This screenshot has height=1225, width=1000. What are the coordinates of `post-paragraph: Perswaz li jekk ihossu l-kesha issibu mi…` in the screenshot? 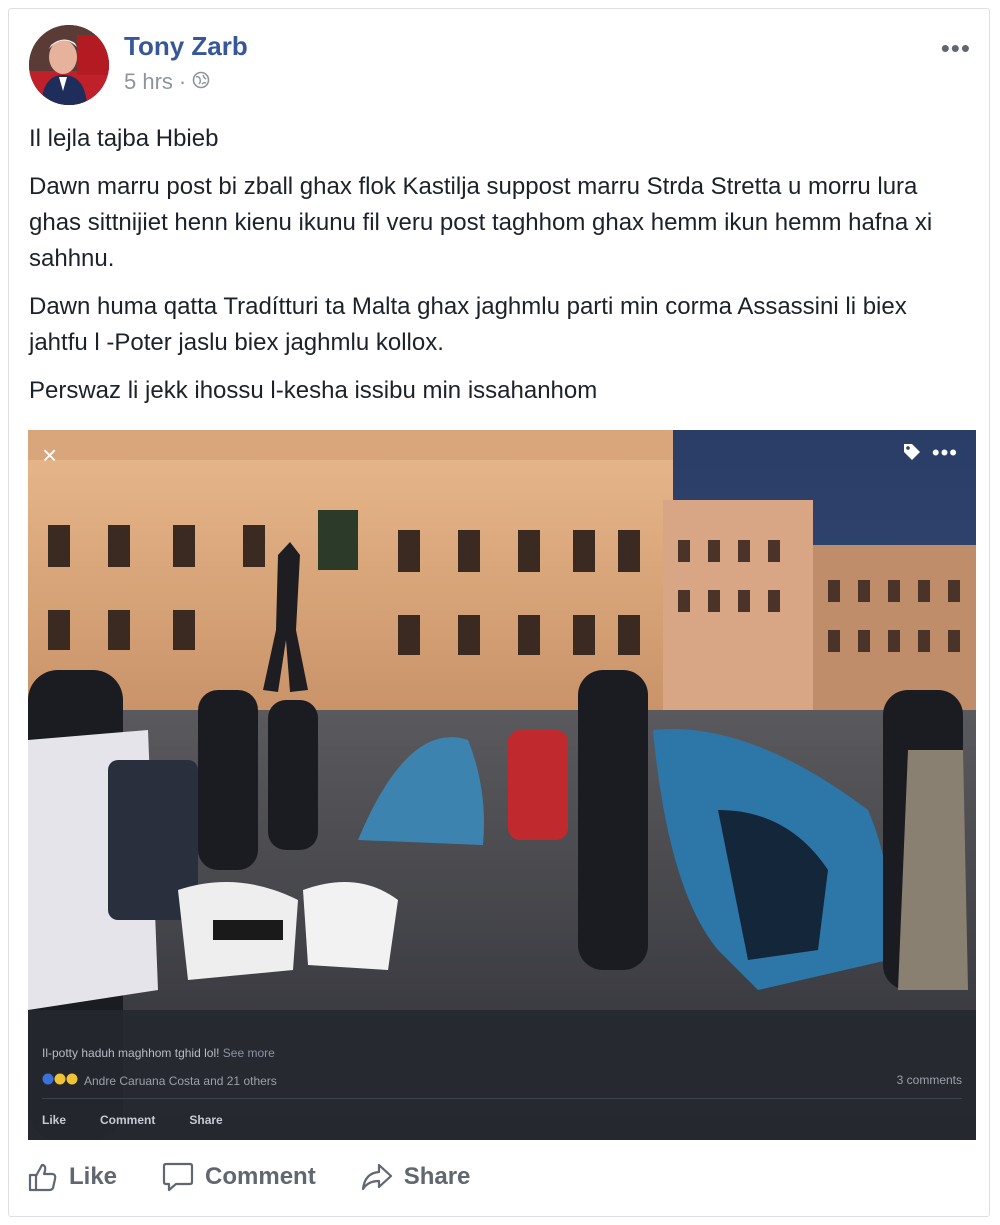 It's located at (313, 390).